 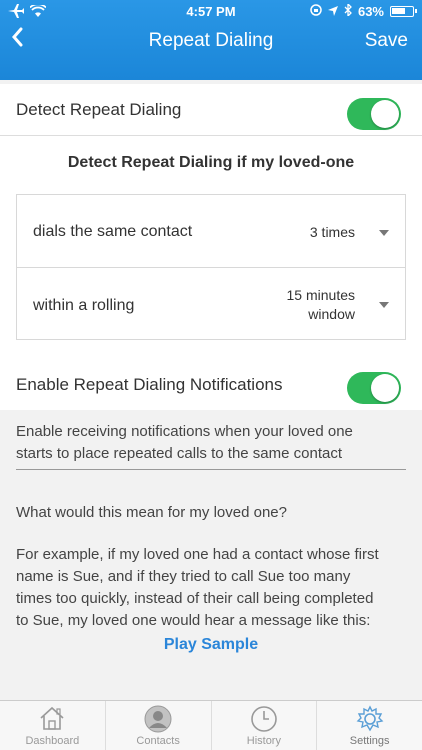 I want to click on clock-icon, so click(x=264, y=719).